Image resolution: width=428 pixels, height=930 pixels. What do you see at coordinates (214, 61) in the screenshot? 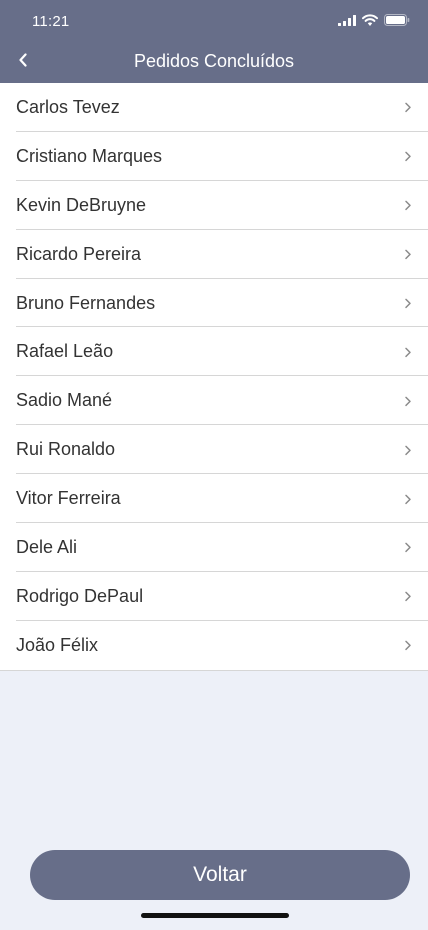
I see `page-title: Pedidos Concluídos` at bounding box center [214, 61].